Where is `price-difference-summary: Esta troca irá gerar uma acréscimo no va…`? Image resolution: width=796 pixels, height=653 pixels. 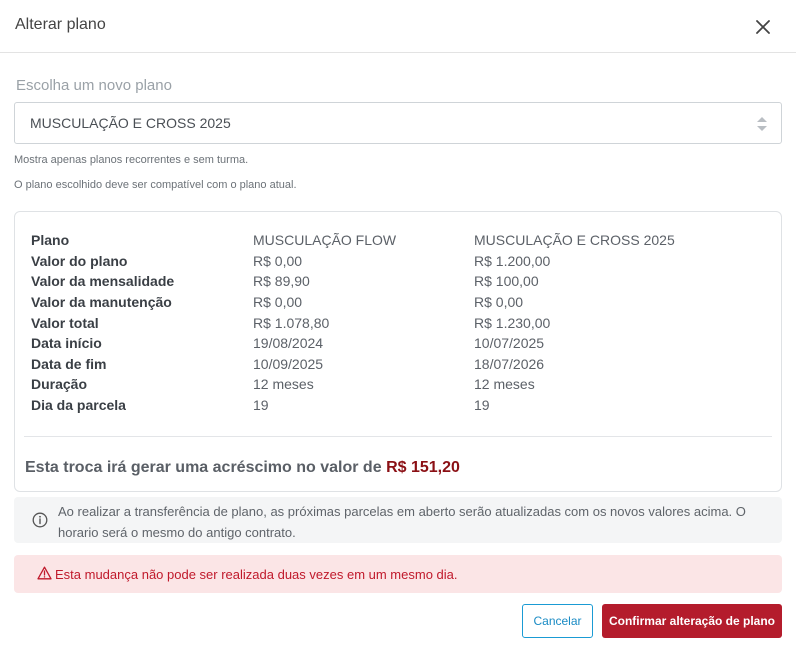 price-difference-summary: Esta troca irá gerar uma acréscimo no va… is located at coordinates (242, 468).